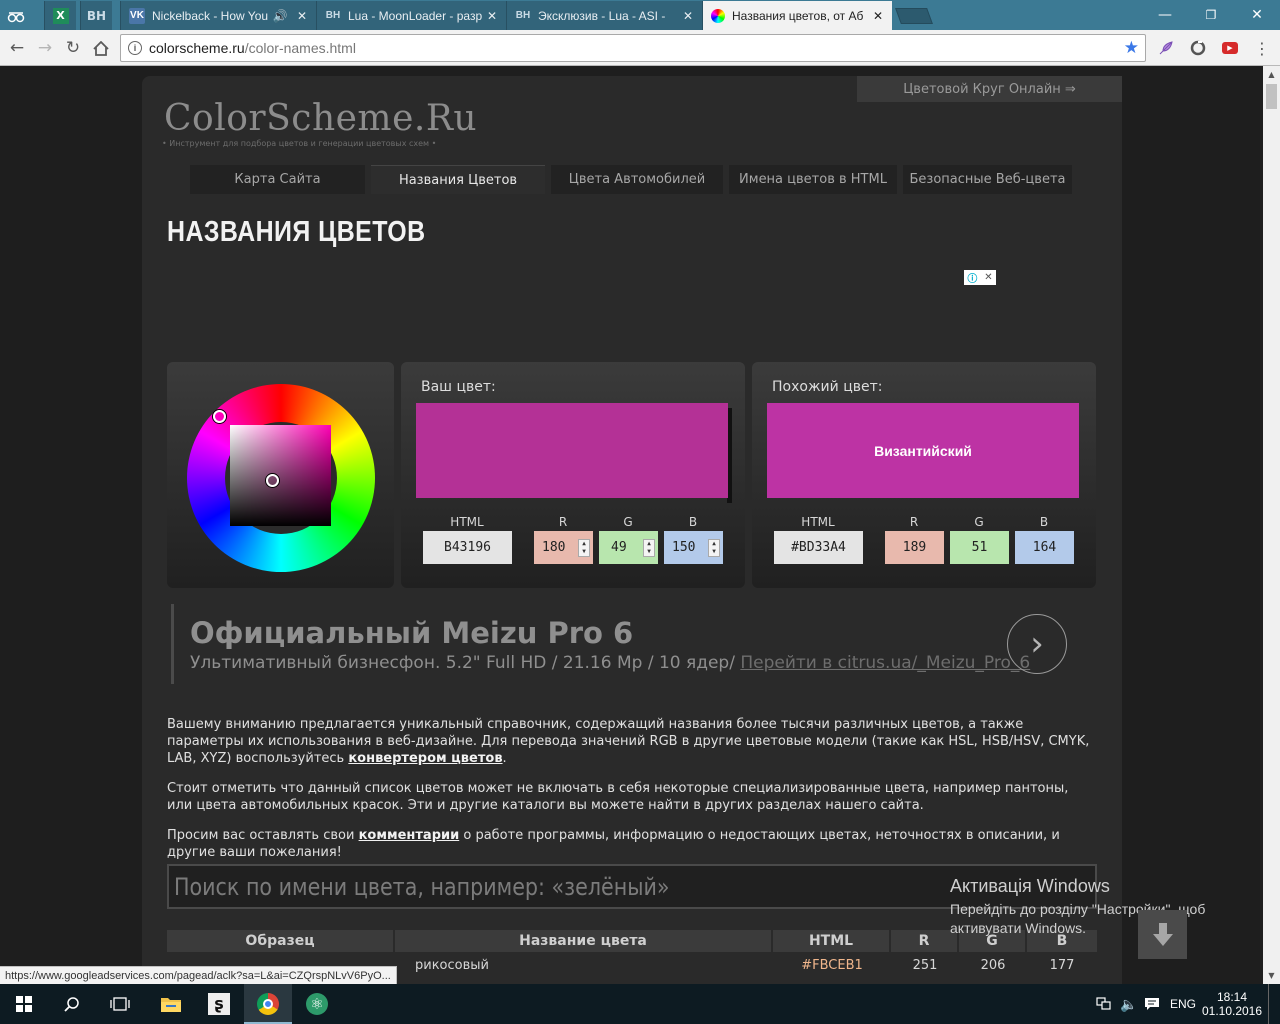 This screenshot has width=1280, height=1024. I want to click on tab-nickelback: VK Nickelback - How You 🔊 ✕, so click(218, 15).